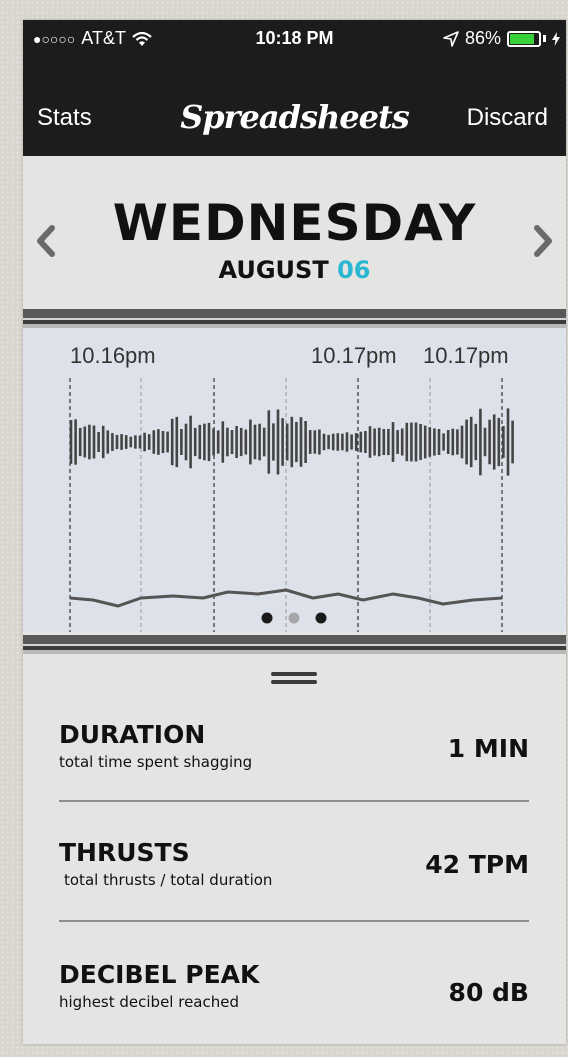  Describe the element at coordinates (556, 38) in the screenshot. I see `charging-icon` at that location.